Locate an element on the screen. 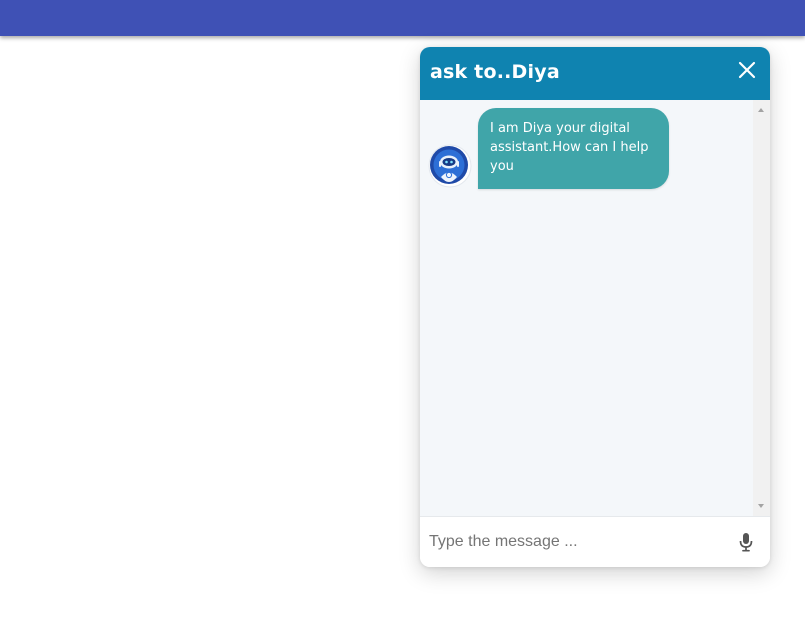 The width and height of the screenshot is (805, 620). scroll-up-arrow-icon is located at coordinates (761, 110).